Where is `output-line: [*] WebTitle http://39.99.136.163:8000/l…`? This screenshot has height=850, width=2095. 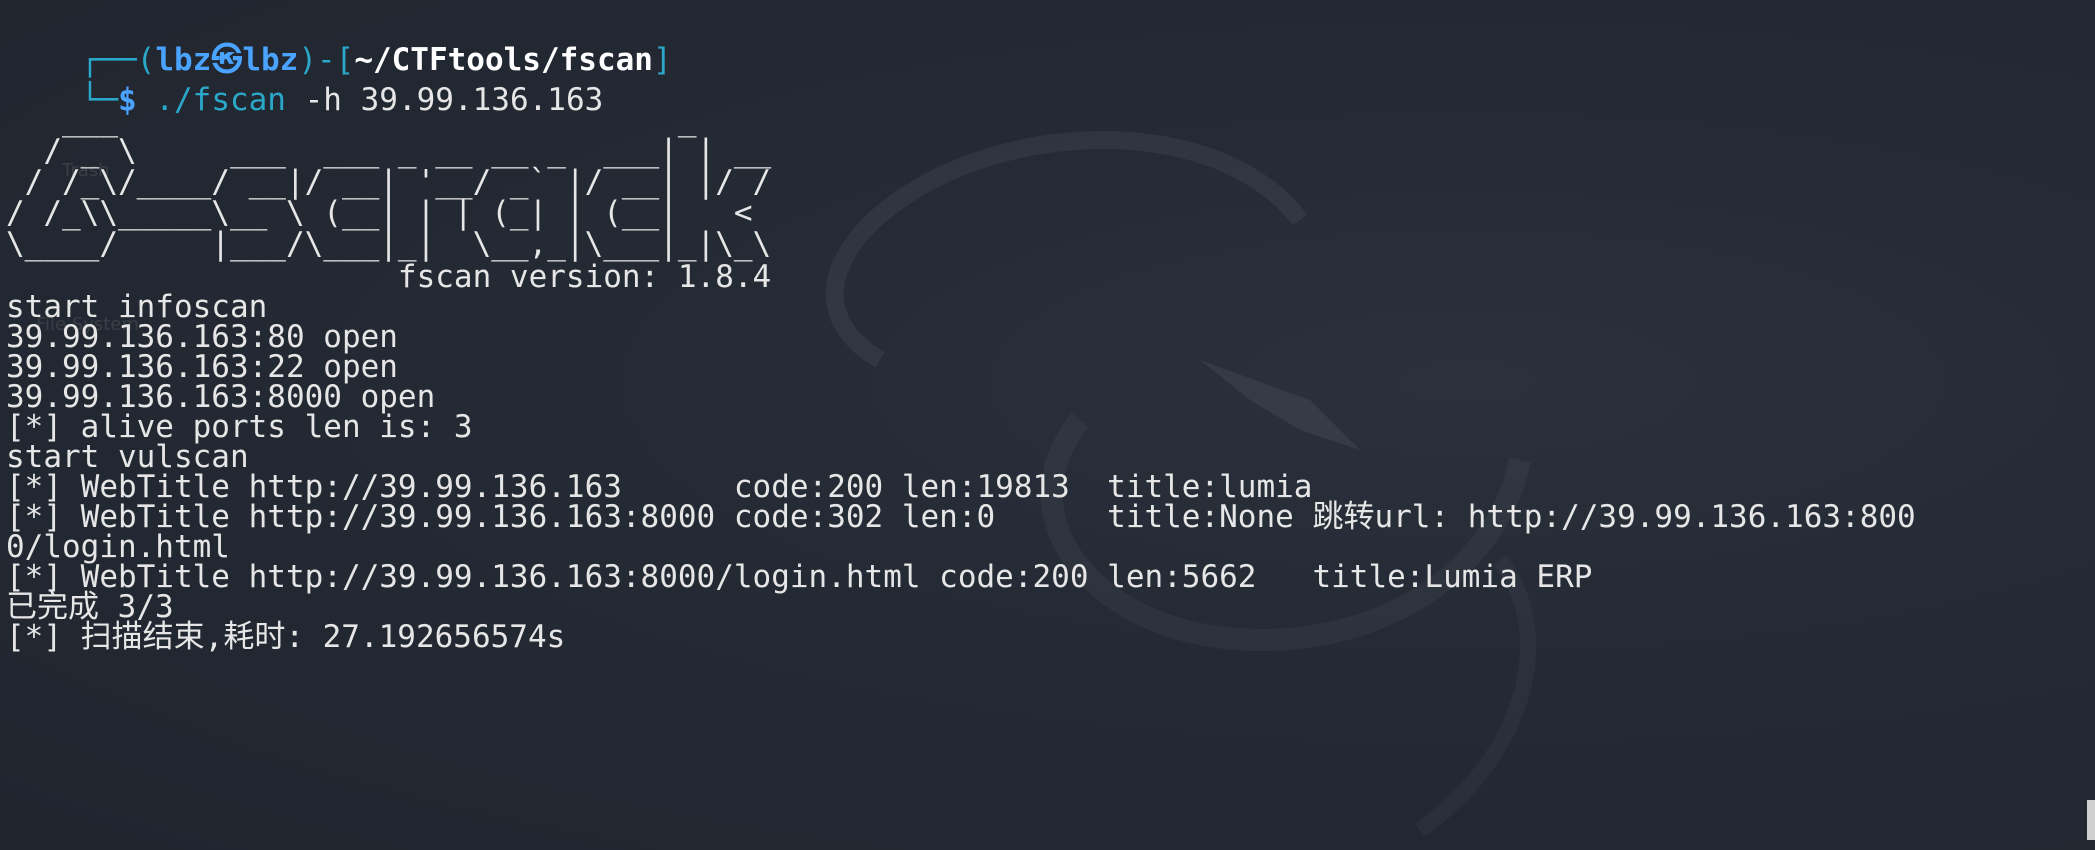 output-line: [*] WebTitle http://39.99.136.163:8000/l… is located at coordinates (799, 577).